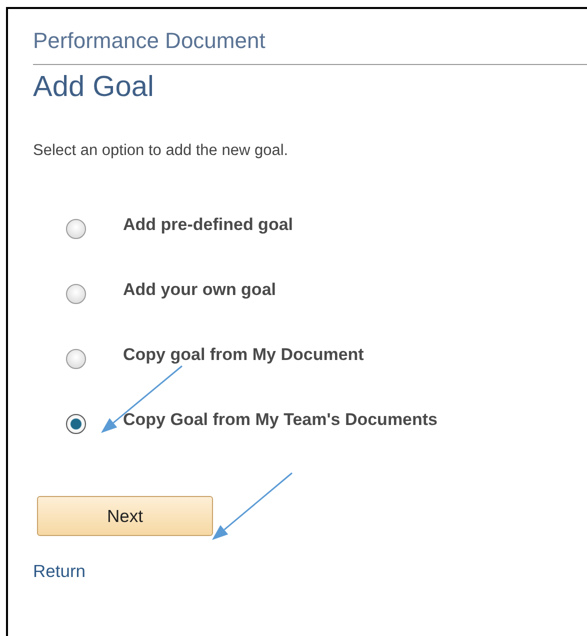  What do you see at coordinates (125, 516) in the screenshot?
I see `next-button: Next` at bounding box center [125, 516].